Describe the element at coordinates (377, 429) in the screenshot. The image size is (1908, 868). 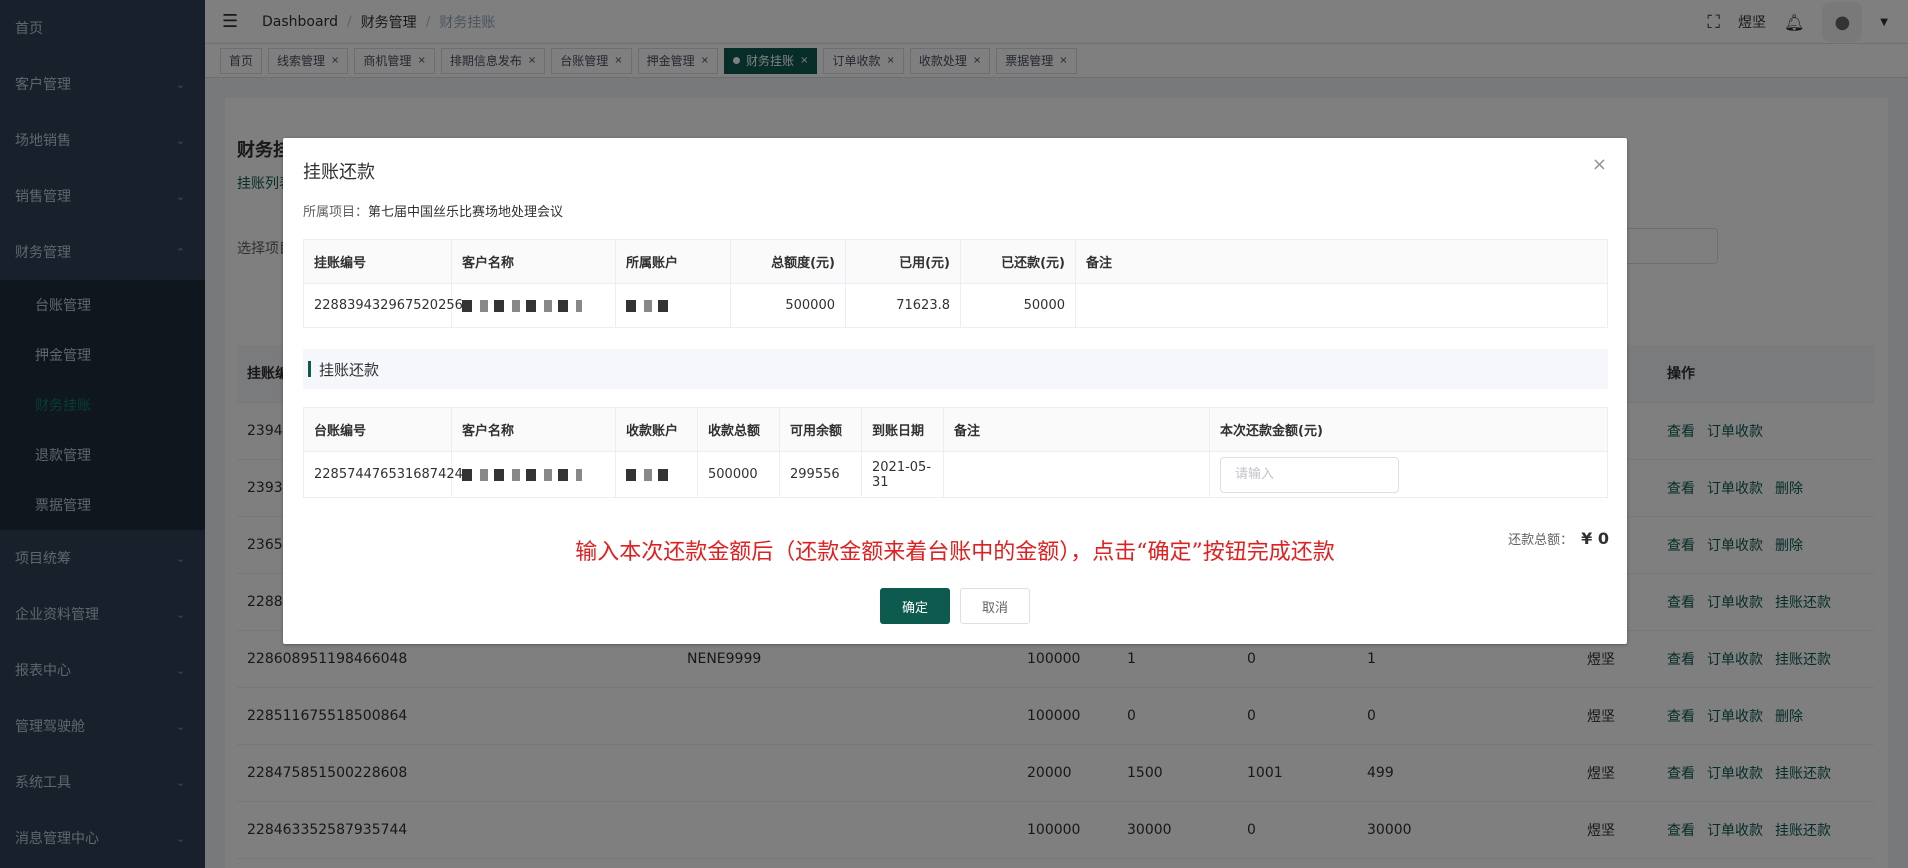
I see `col-header: 台账编号` at that location.